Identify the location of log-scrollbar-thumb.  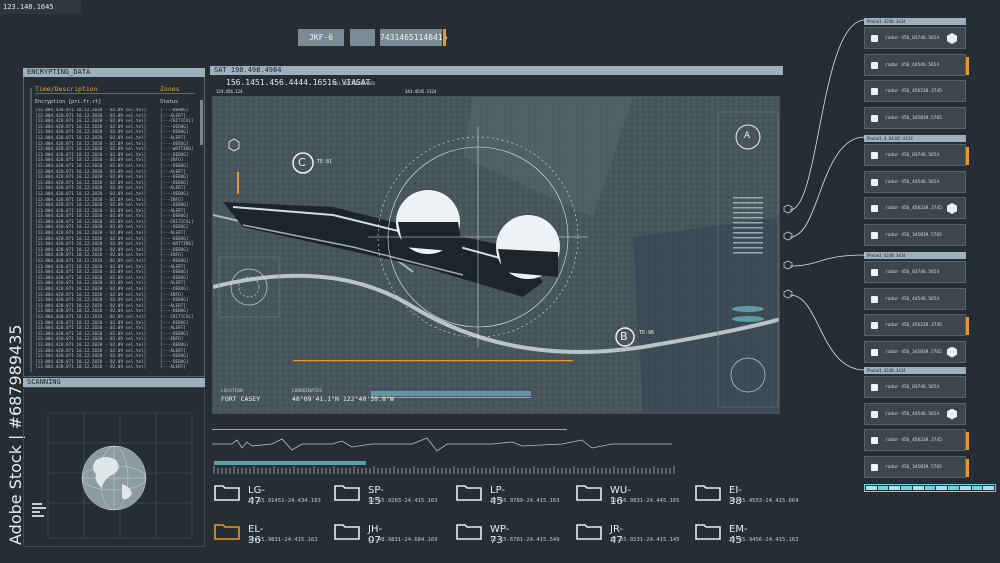
(201, 122).